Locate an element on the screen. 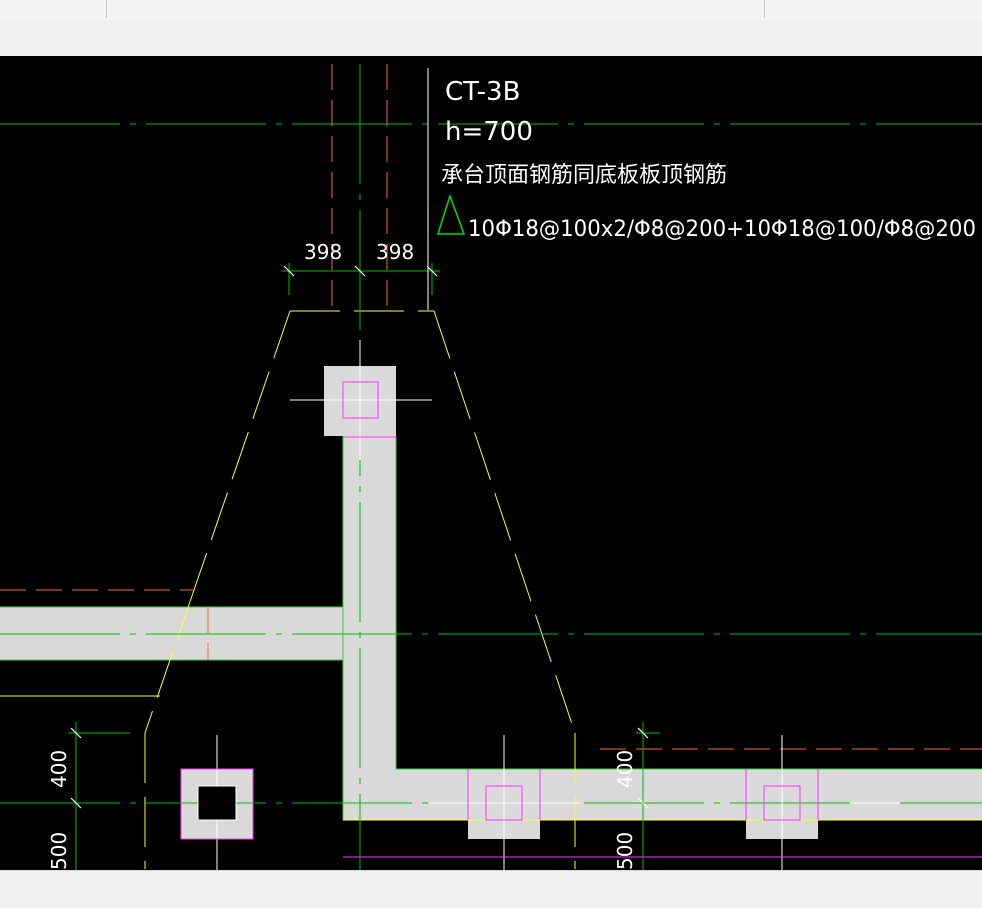 The image size is (982, 908). dimension-label-mid-400: 400 is located at coordinates (625, 769).